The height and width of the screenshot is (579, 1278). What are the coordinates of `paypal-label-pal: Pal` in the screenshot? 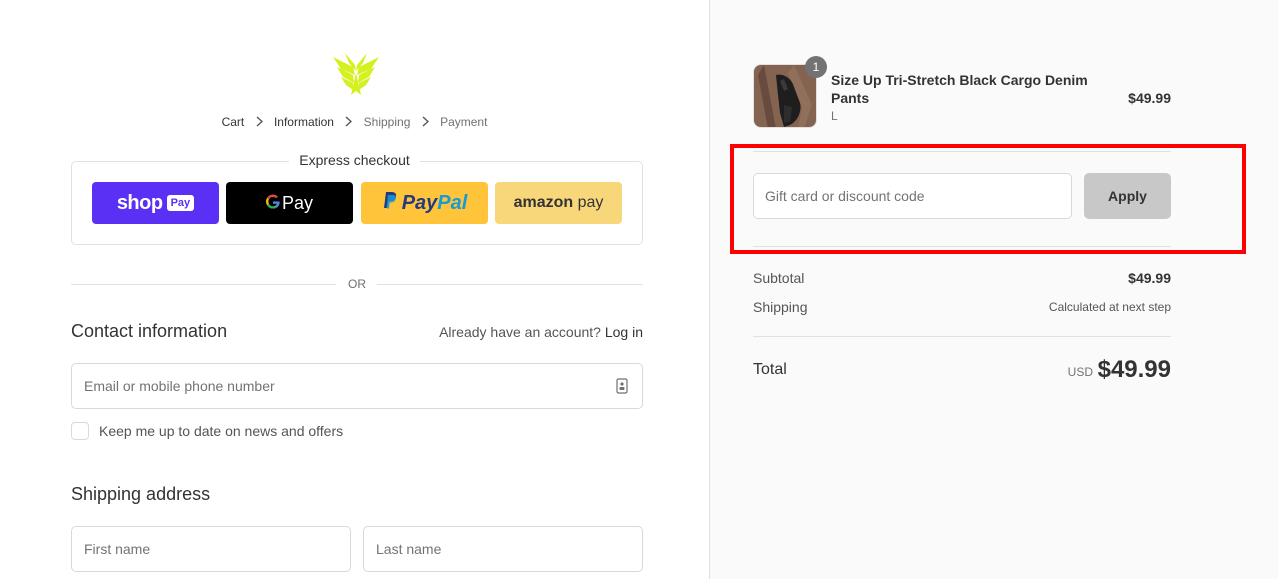 It's located at (452, 202).